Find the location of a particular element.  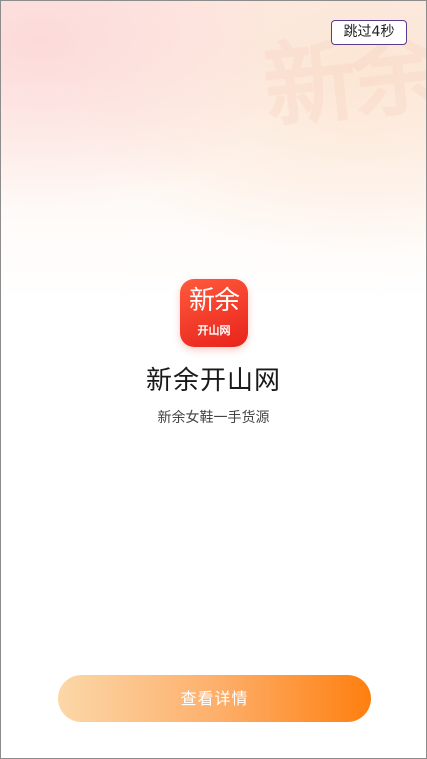

app-name: 新余开山网 is located at coordinates (213, 381).